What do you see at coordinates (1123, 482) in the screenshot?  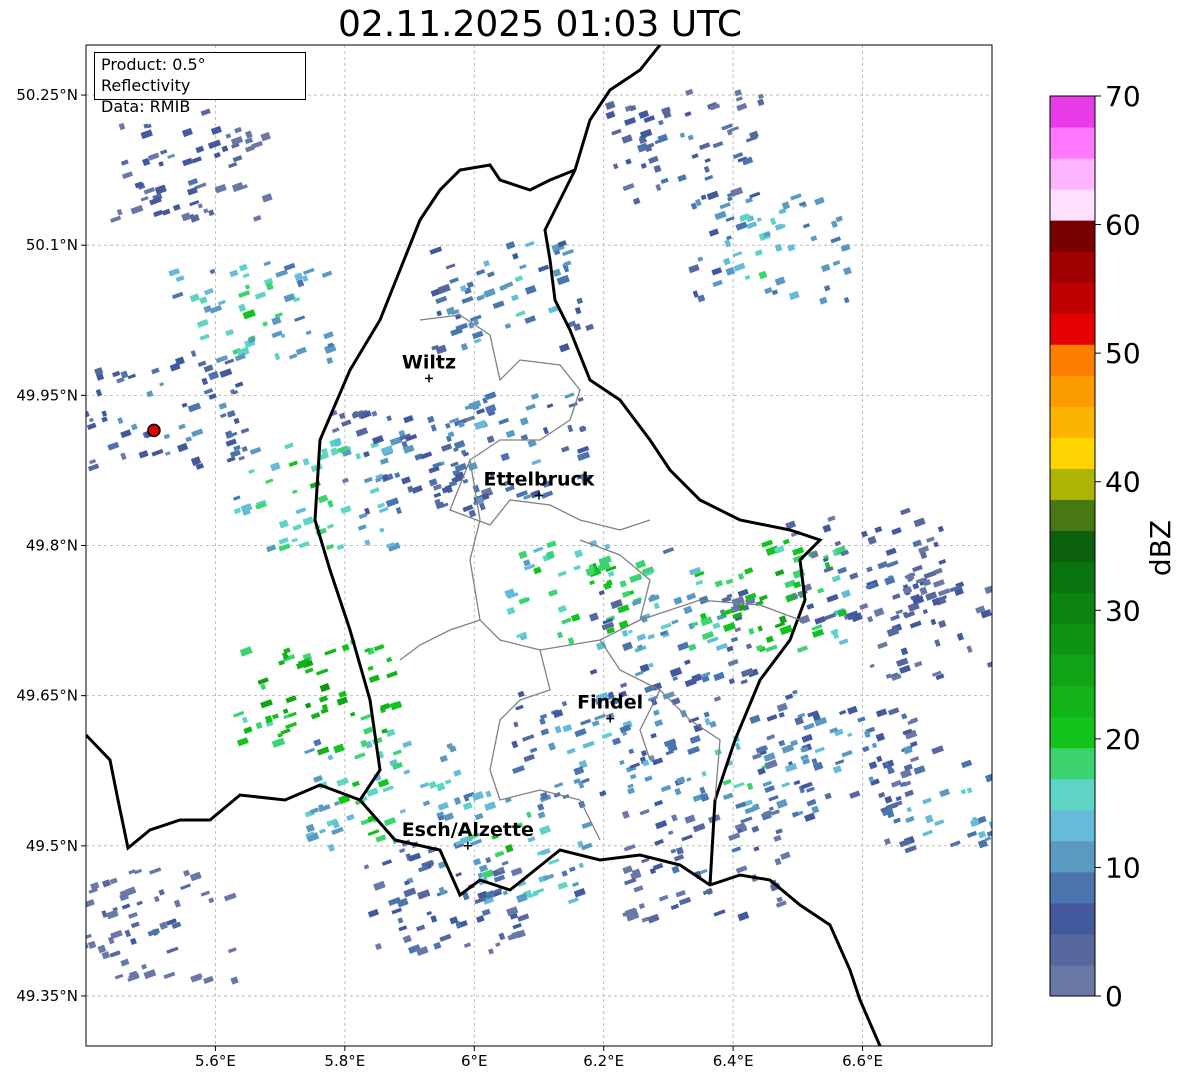 I see `colorbar-tick-label: 40` at bounding box center [1123, 482].